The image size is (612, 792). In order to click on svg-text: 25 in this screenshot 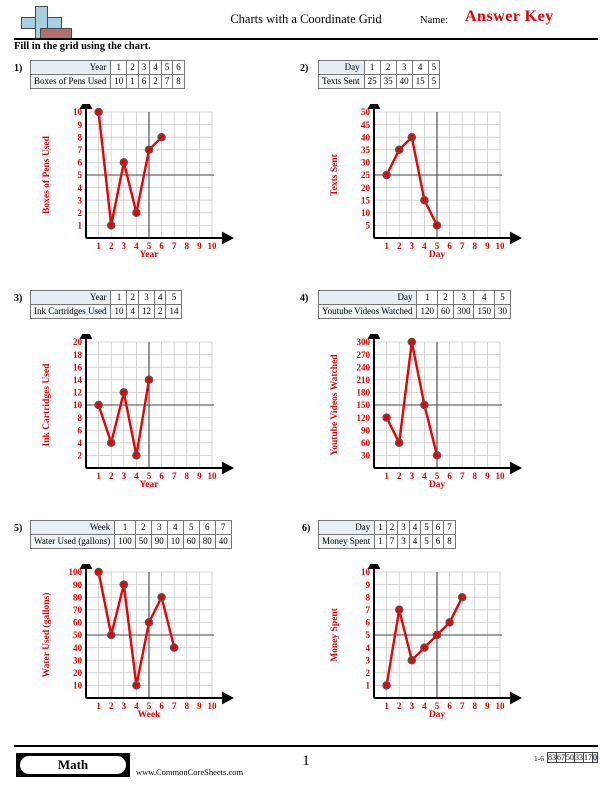, I will do `click(366, 175)`.